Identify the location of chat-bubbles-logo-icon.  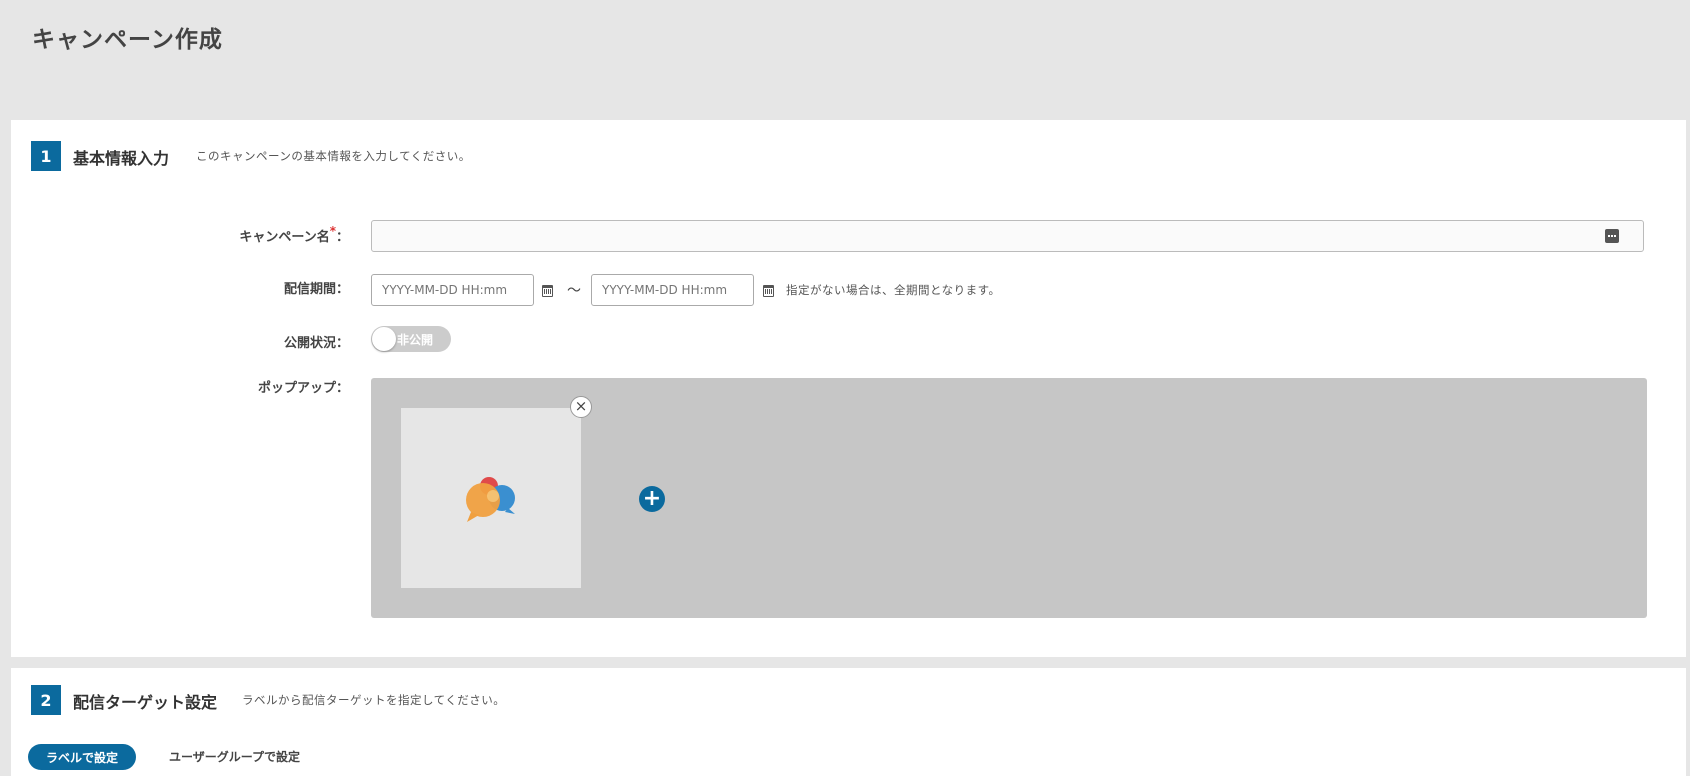
(490, 499).